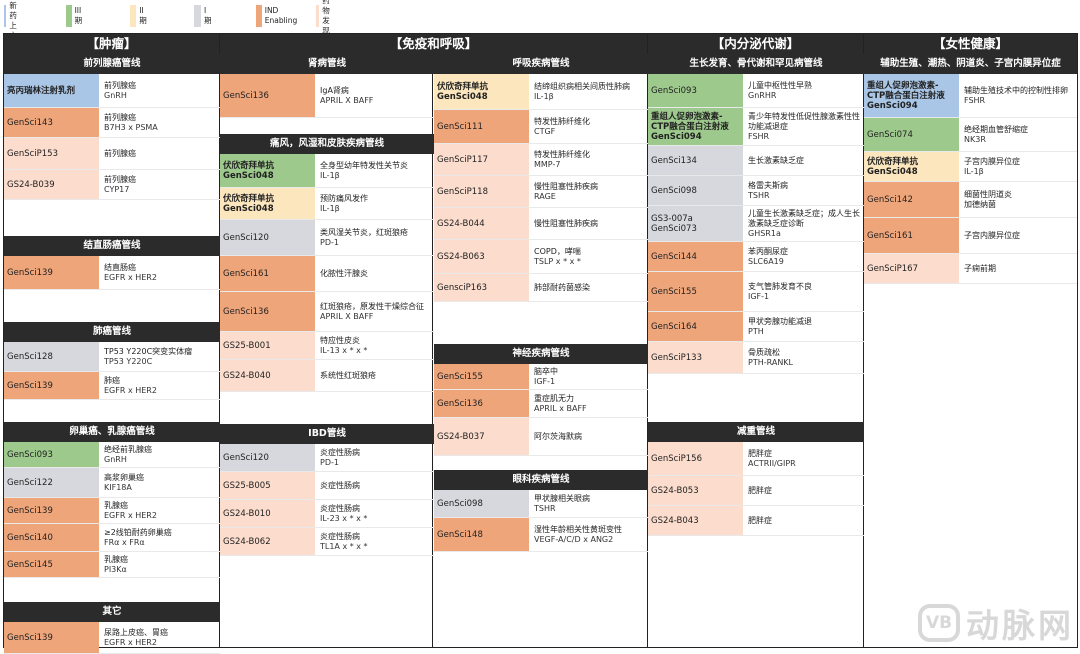  I want to click on section-header: 生长发育、骨代谢和罕见病管线, so click(756, 64).